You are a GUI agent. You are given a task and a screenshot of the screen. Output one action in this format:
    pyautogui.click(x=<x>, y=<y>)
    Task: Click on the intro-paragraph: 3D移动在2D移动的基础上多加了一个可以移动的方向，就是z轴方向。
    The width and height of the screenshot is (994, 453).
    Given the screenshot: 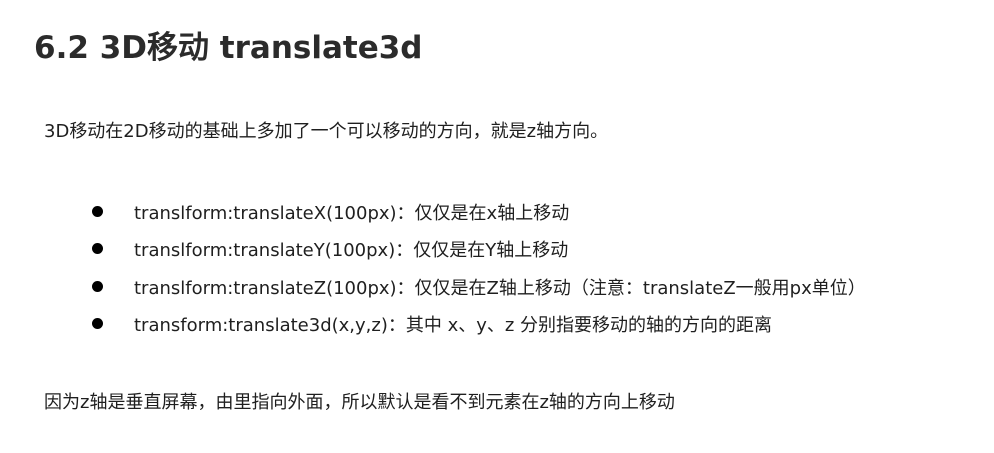 What is the action you would take?
    pyautogui.click(x=326, y=131)
    